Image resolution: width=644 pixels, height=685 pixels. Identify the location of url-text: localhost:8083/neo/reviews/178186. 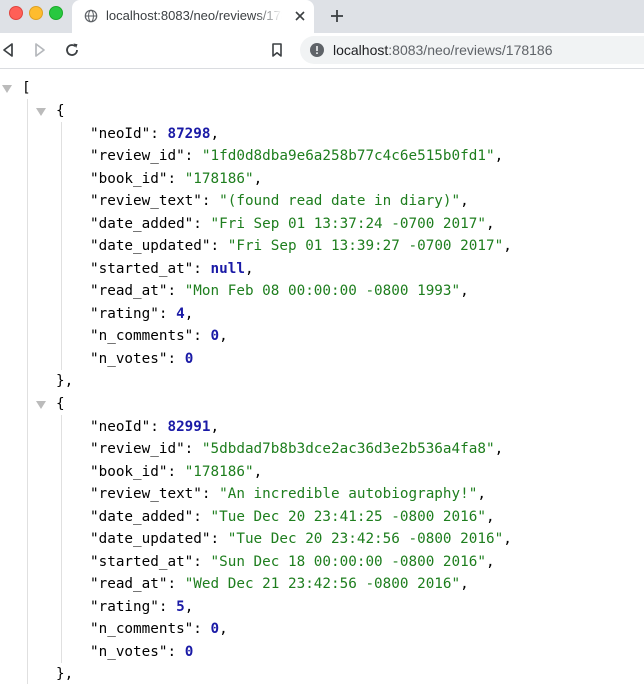
(443, 50).